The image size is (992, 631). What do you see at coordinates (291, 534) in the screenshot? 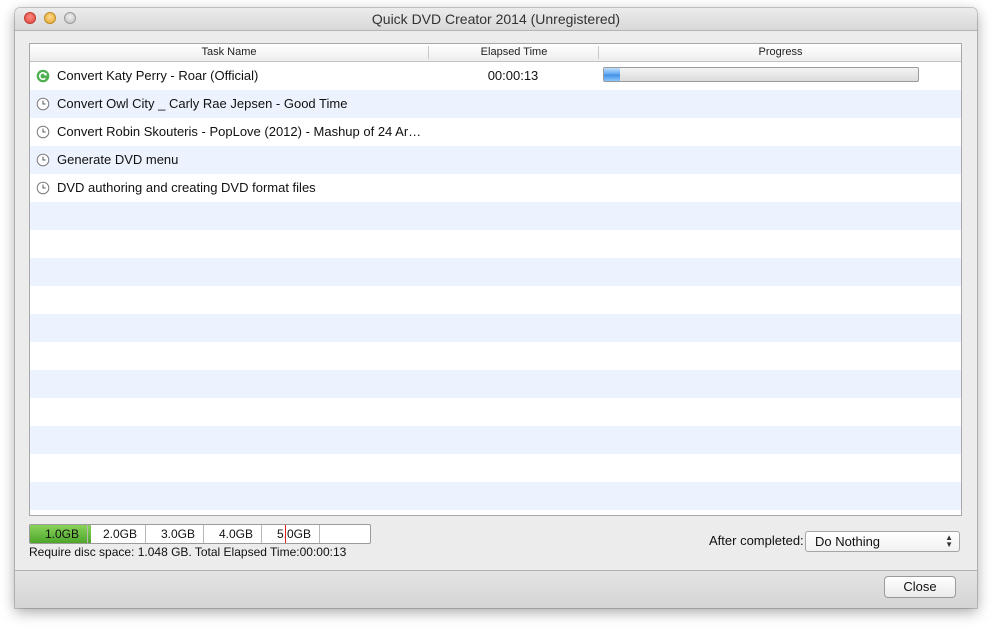
I see `disc-scale-label: 5.0GB` at bounding box center [291, 534].